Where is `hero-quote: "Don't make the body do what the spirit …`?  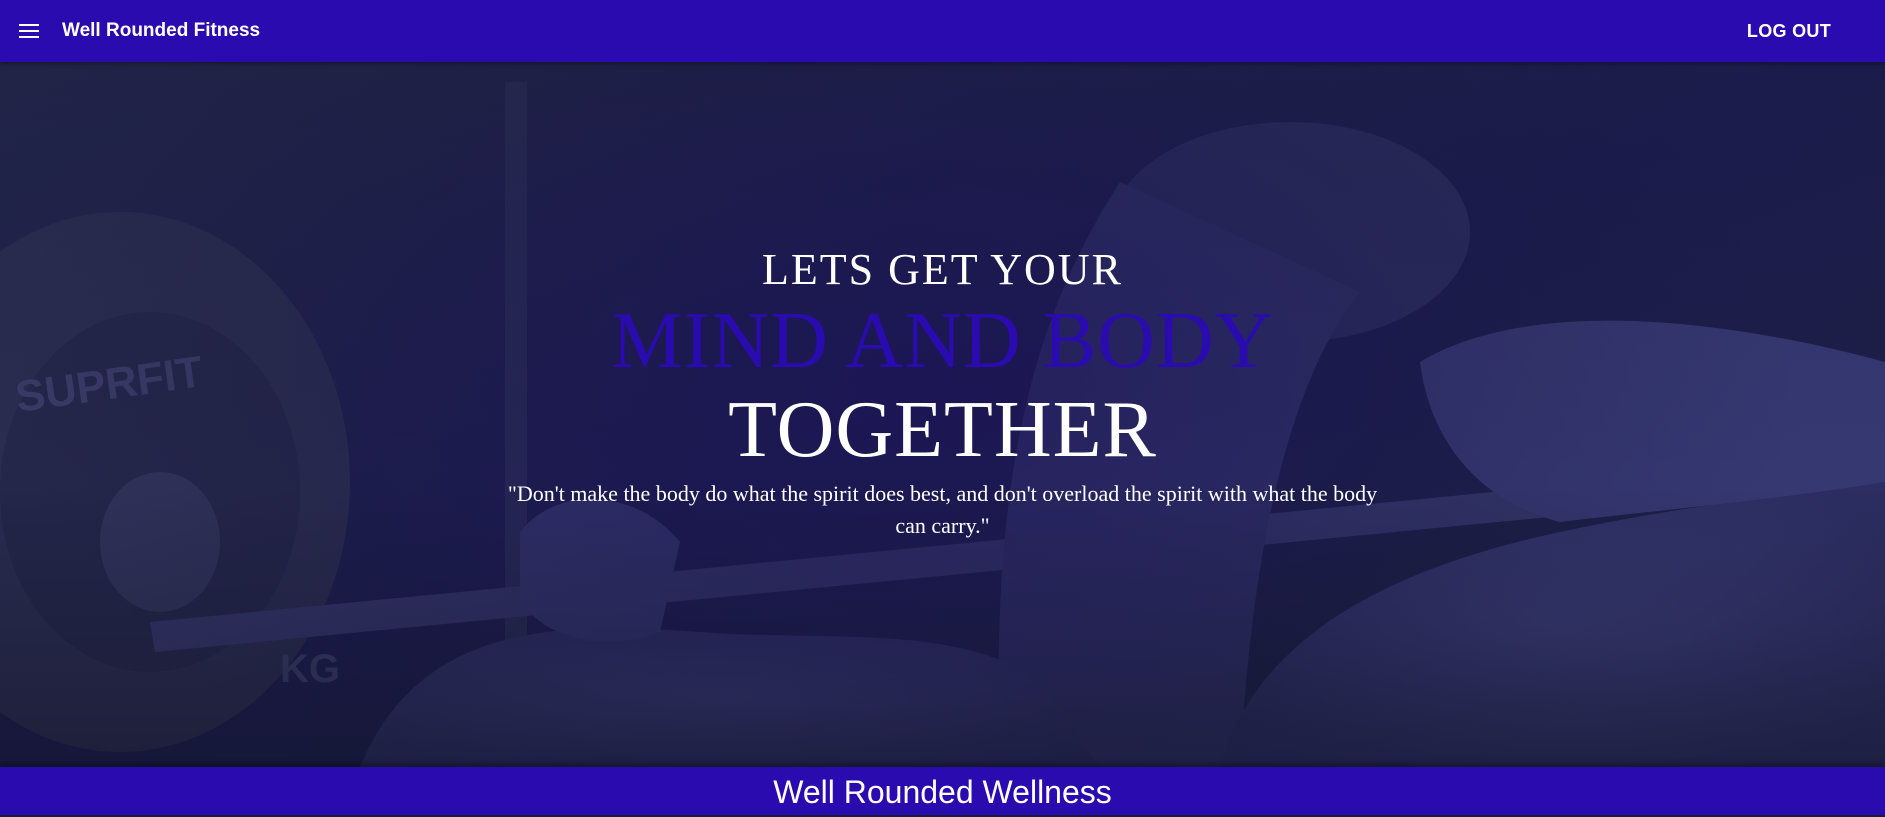
hero-quote: "Don't make the body do what the spirit … is located at coordinates (942, 509).